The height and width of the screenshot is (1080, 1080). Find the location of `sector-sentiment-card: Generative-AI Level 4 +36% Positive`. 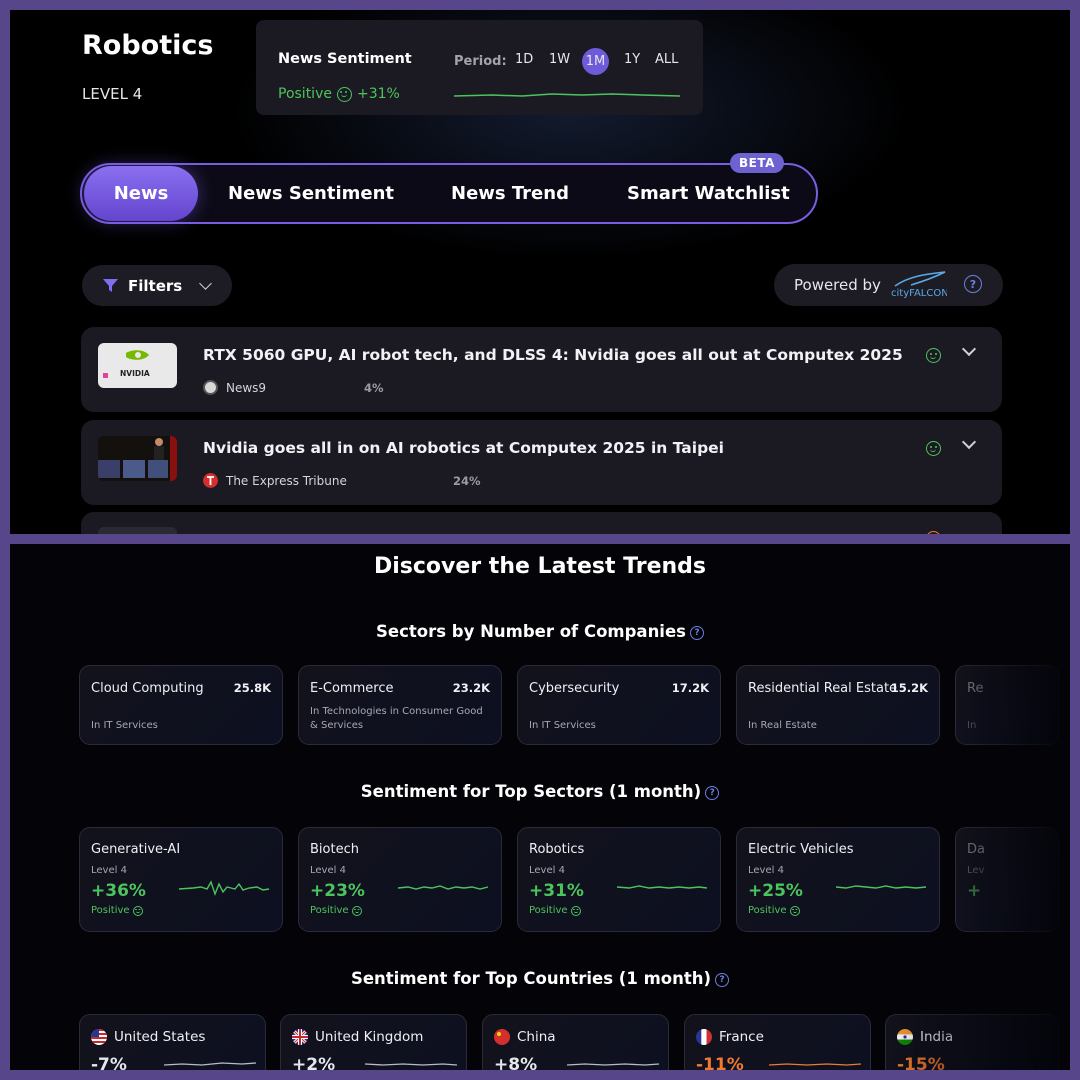

sector-sentiment-card: Generative-AI Level 4 +36% Positive is located at coordinates (181, 879).